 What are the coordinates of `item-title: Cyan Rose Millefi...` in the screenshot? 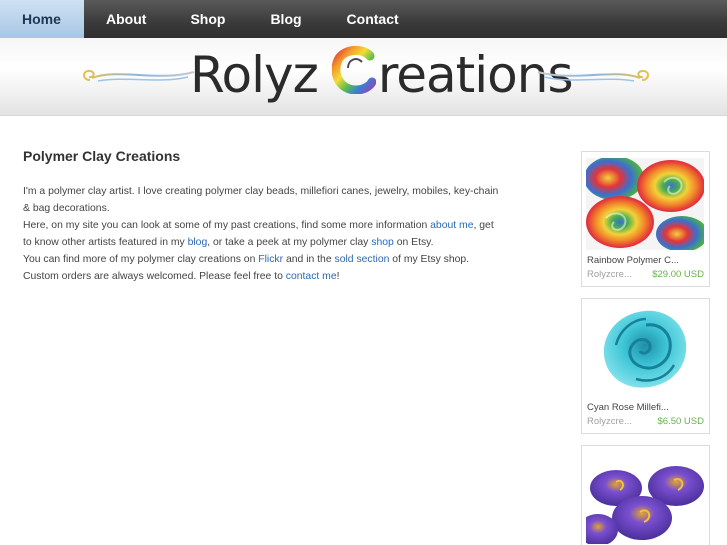 It's located at (628, 407).